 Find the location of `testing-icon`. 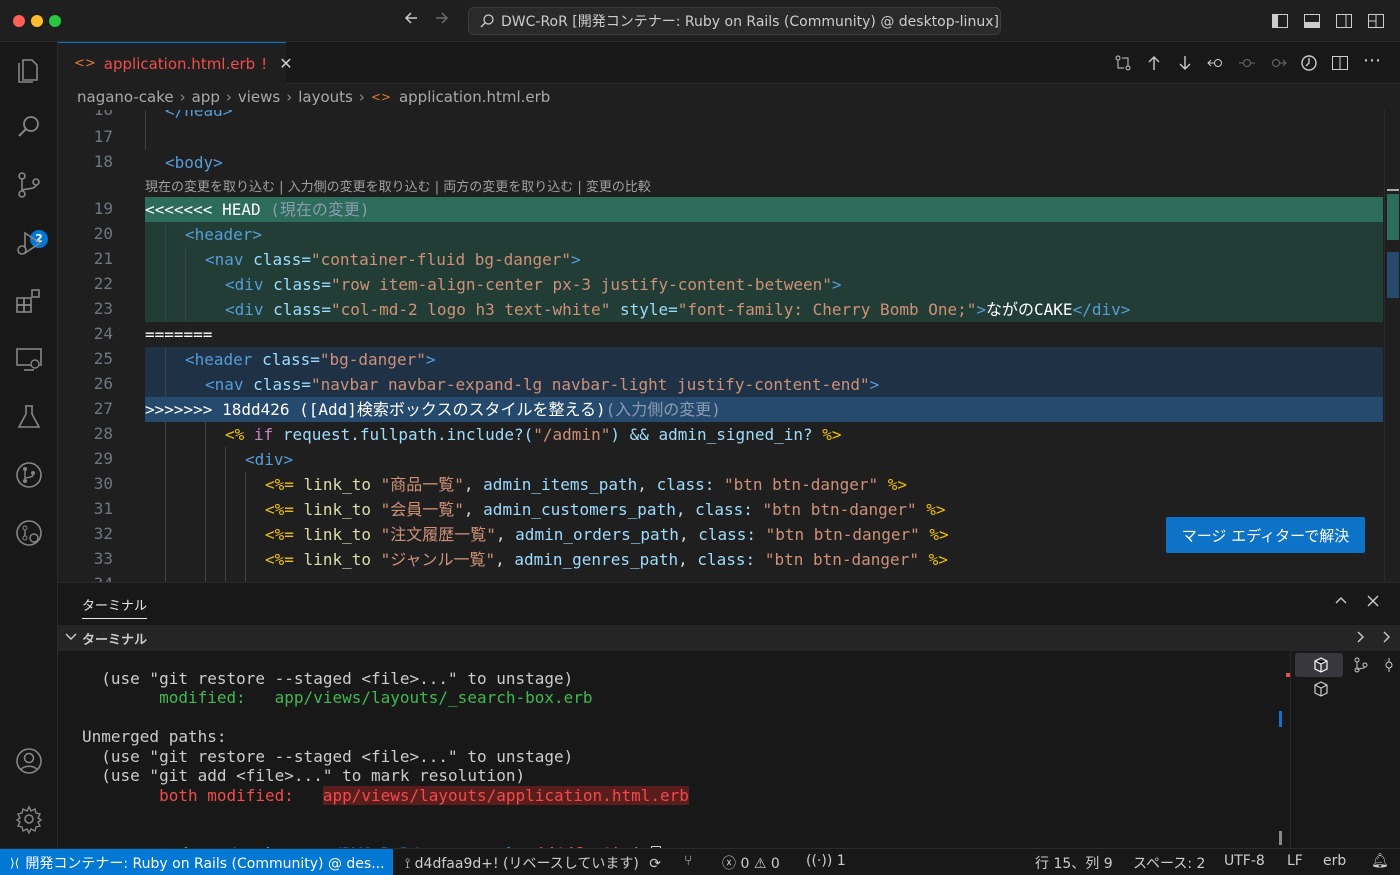

testing-icon is located at coordinates (29, 417).